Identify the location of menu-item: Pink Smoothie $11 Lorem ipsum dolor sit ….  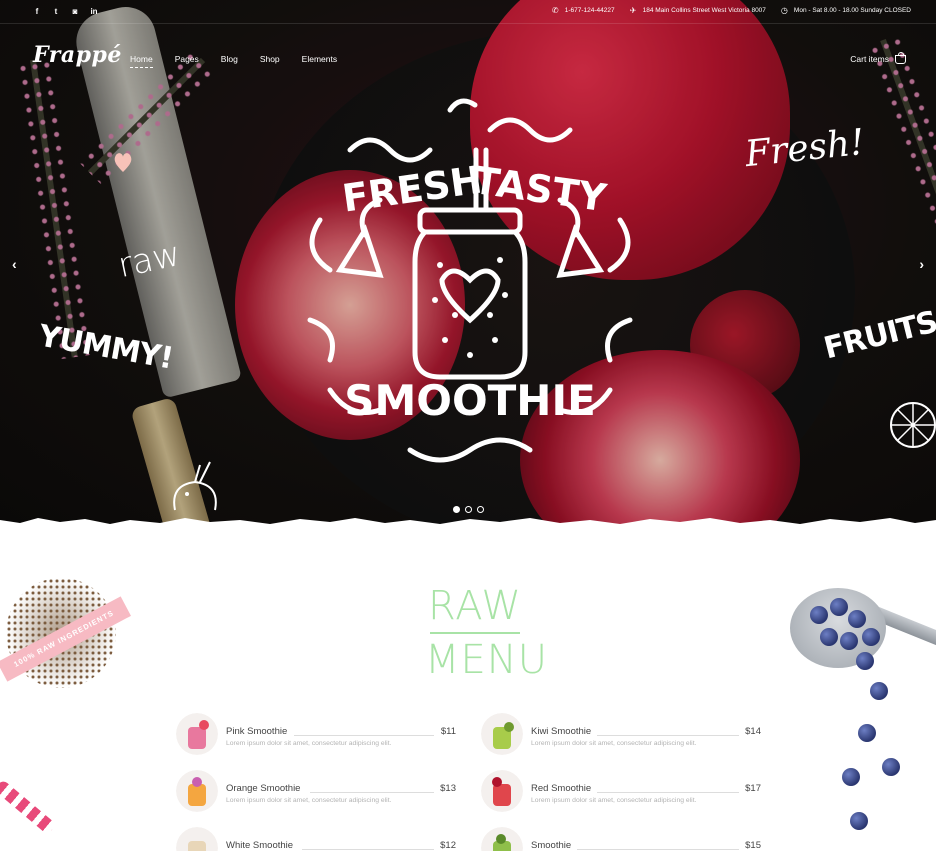
(316, 734).